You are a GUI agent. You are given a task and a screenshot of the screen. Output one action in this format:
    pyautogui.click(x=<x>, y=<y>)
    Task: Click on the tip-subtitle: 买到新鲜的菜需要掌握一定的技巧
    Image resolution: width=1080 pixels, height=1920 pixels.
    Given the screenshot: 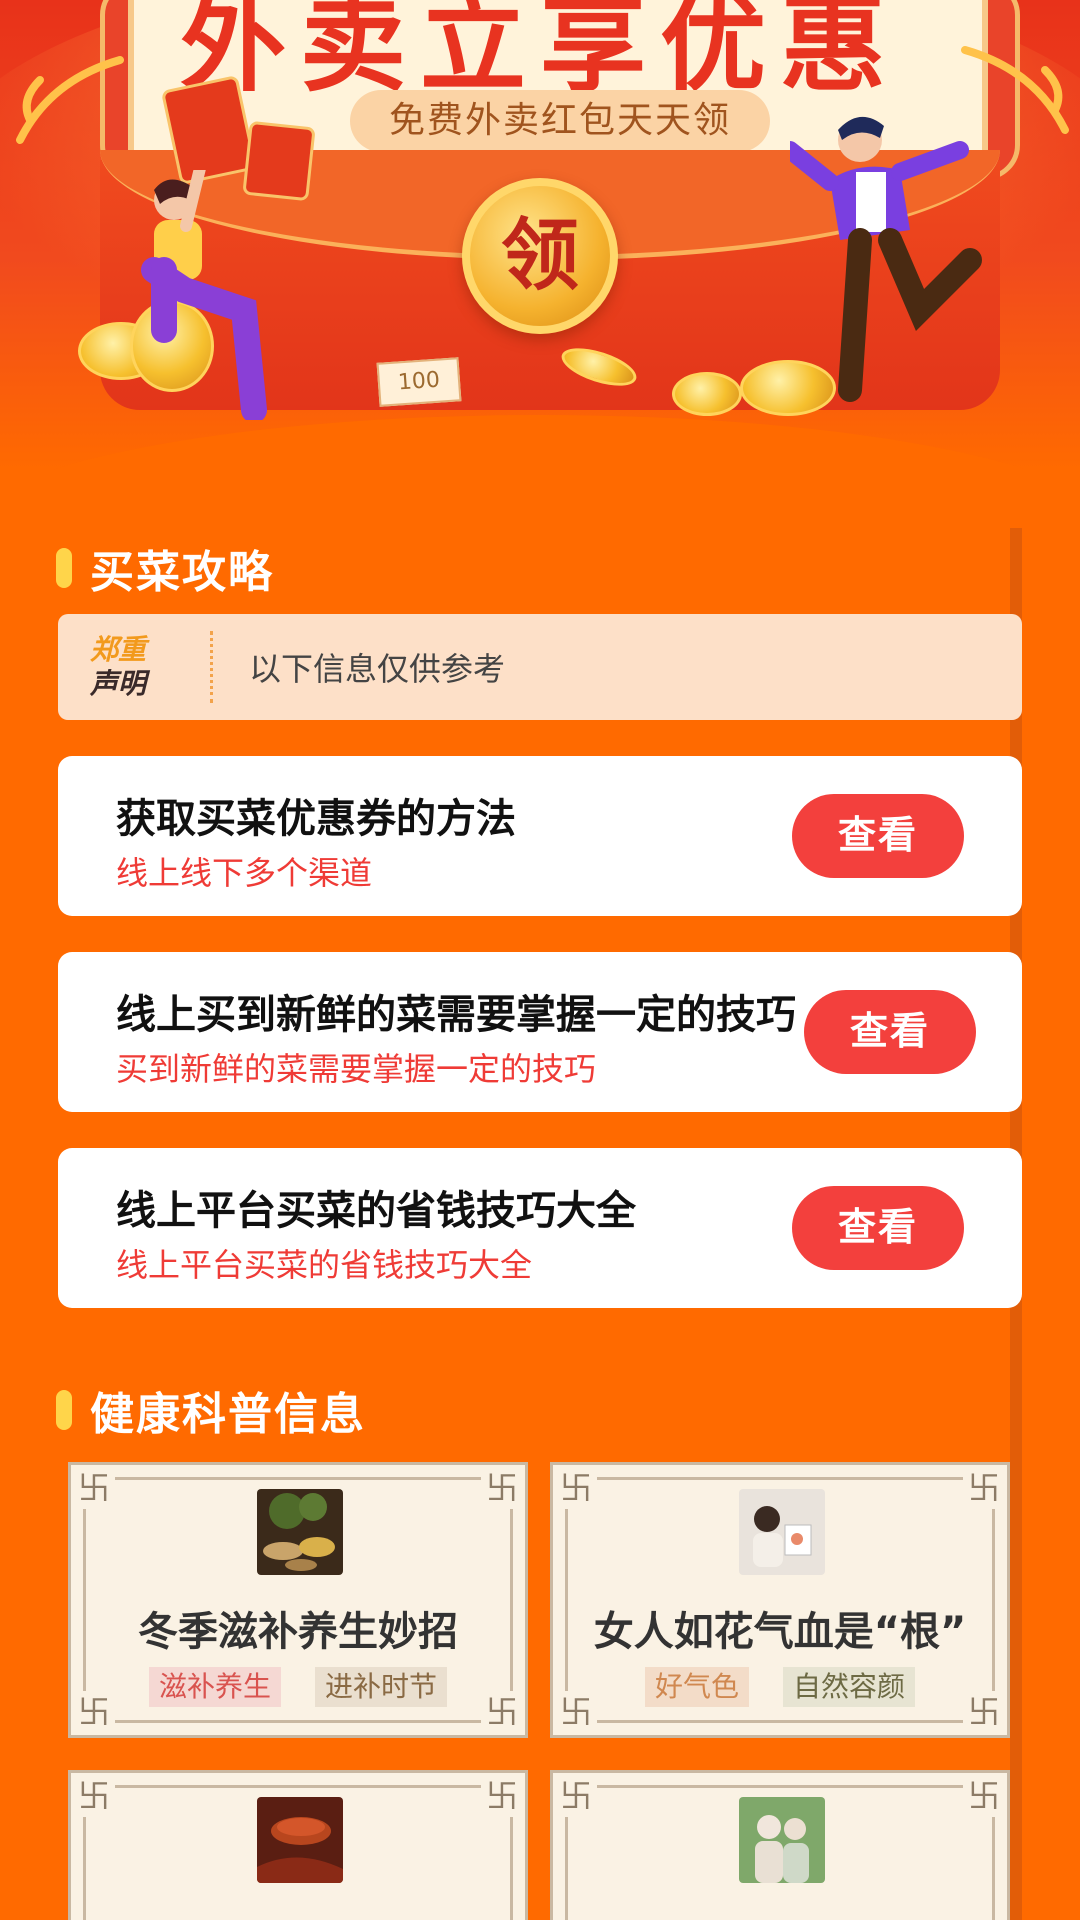 What is the action you would take?
    pyautogui.click(x=356, y=1069)
    